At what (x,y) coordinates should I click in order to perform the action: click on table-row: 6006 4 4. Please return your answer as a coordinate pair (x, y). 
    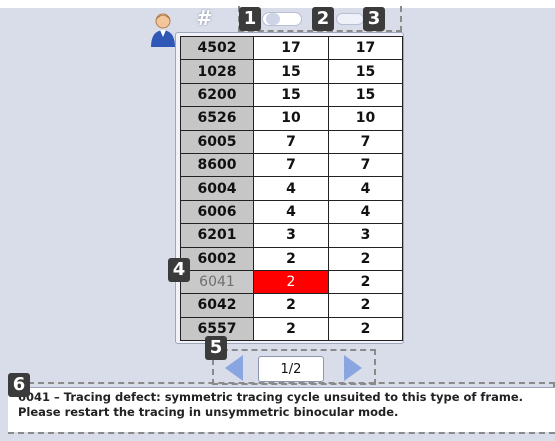
    Looking at the image, I should click on (291, 212).